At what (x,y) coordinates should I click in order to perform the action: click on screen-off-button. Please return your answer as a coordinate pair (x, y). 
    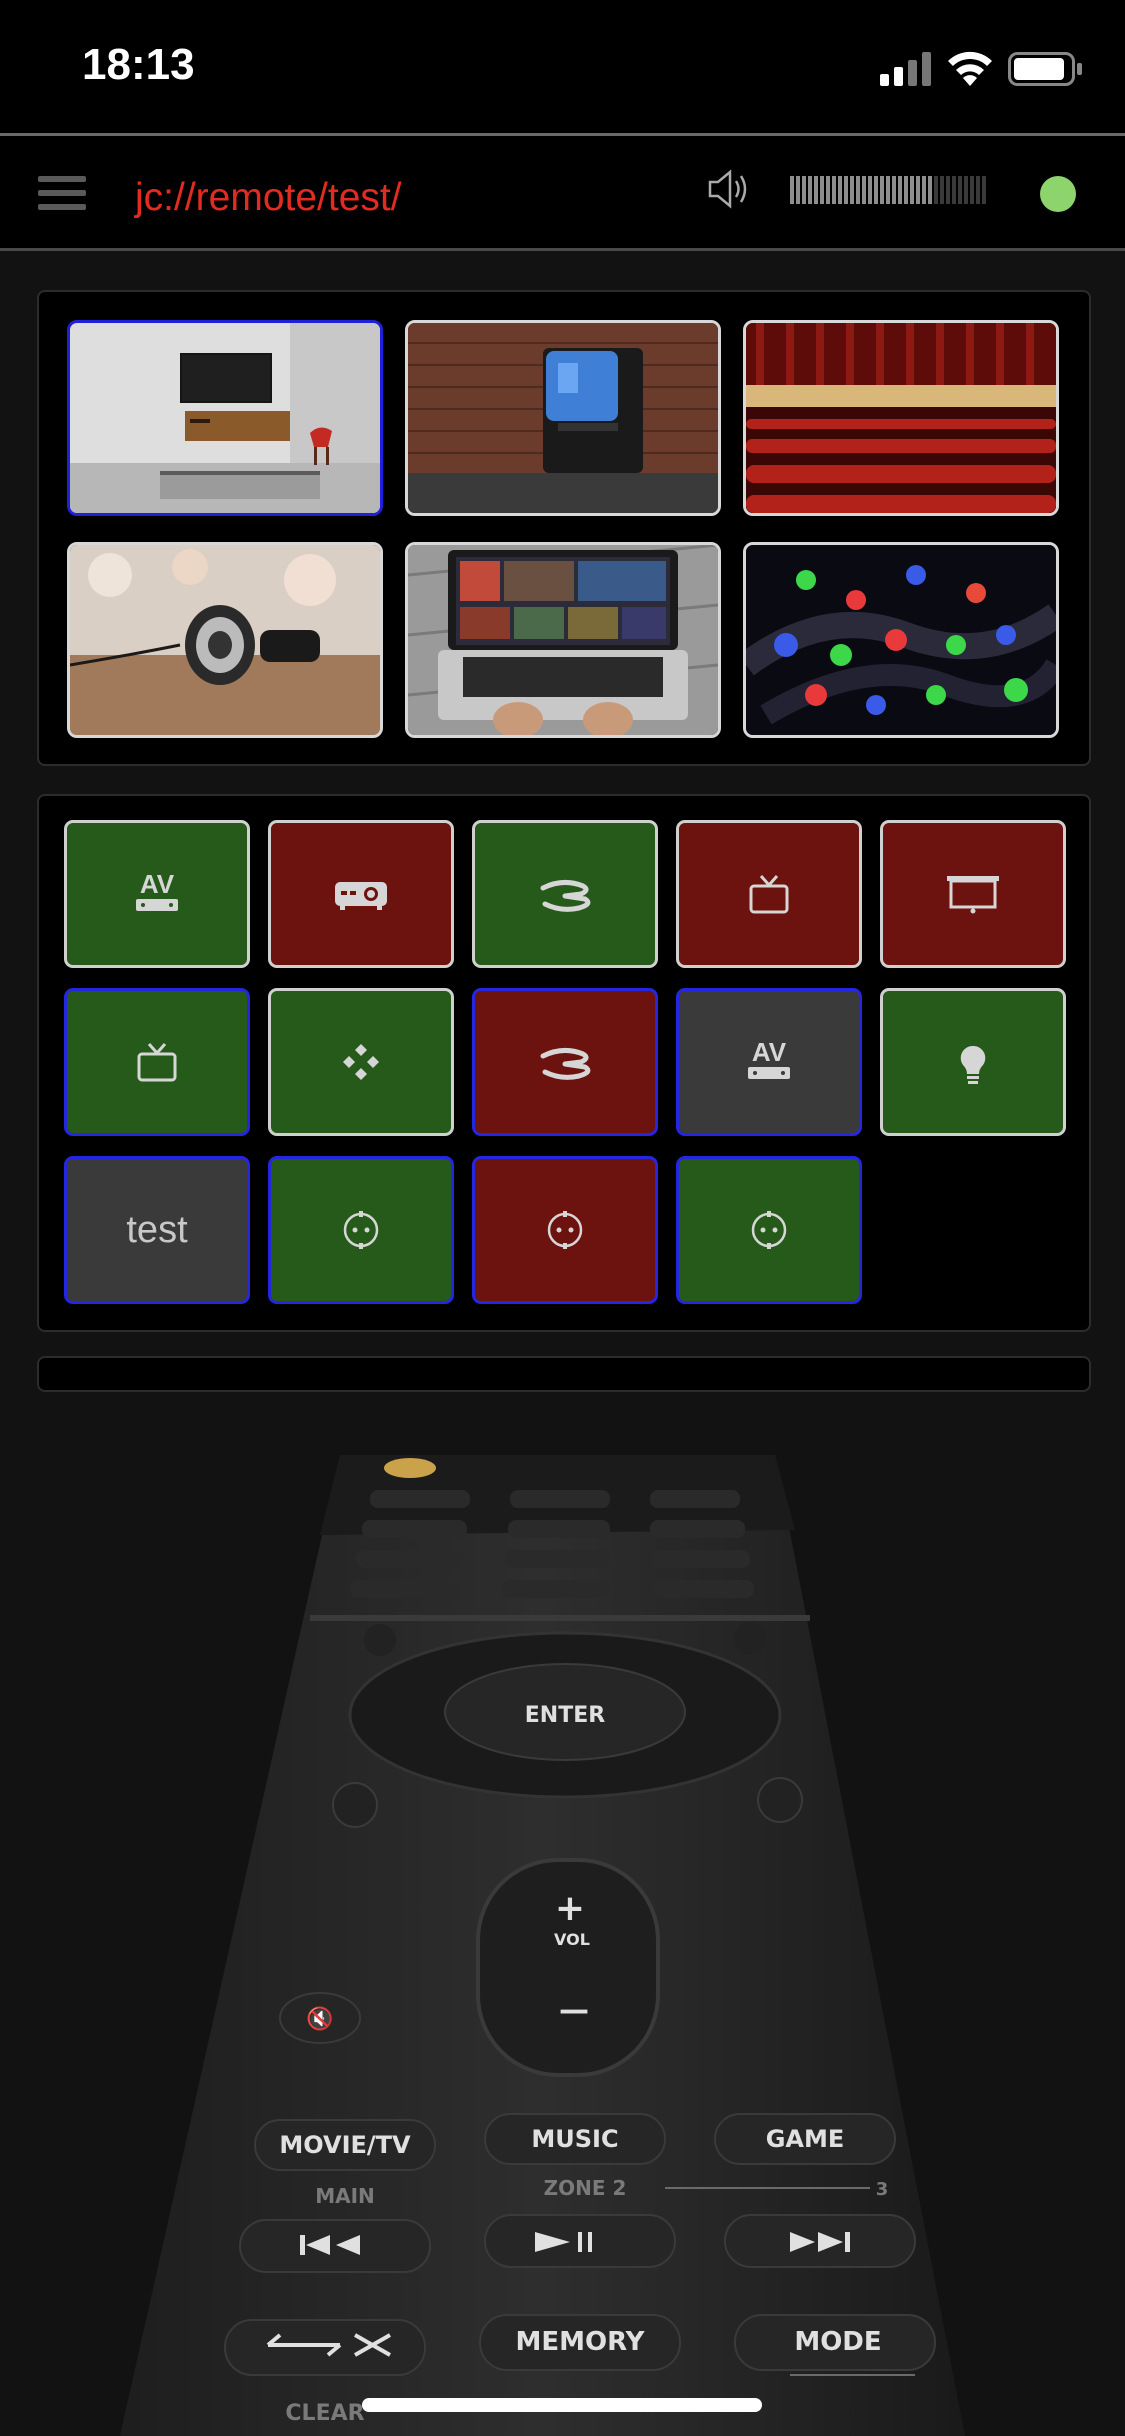
    Looking at the image, I should click on (973, 894).